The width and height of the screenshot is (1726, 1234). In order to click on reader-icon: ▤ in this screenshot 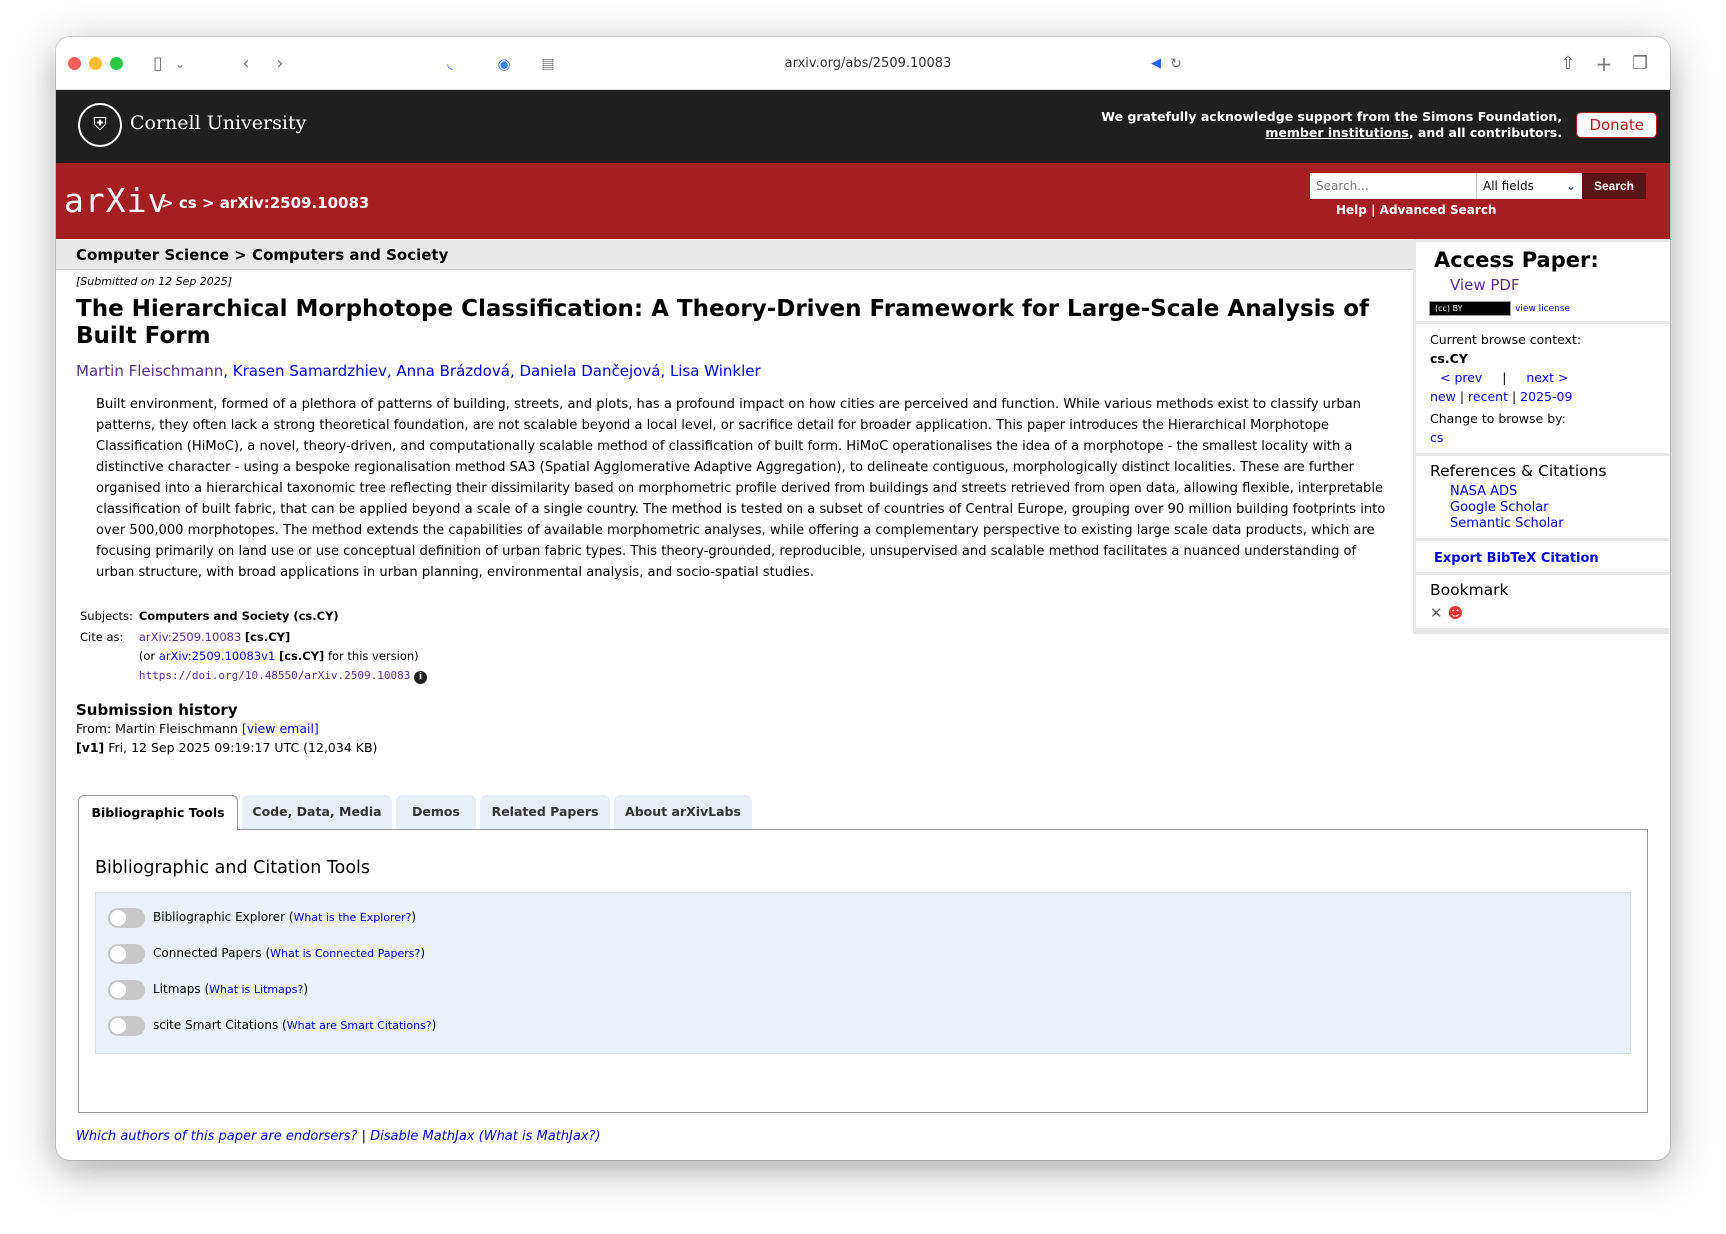, I will do `click(548, 64)`.